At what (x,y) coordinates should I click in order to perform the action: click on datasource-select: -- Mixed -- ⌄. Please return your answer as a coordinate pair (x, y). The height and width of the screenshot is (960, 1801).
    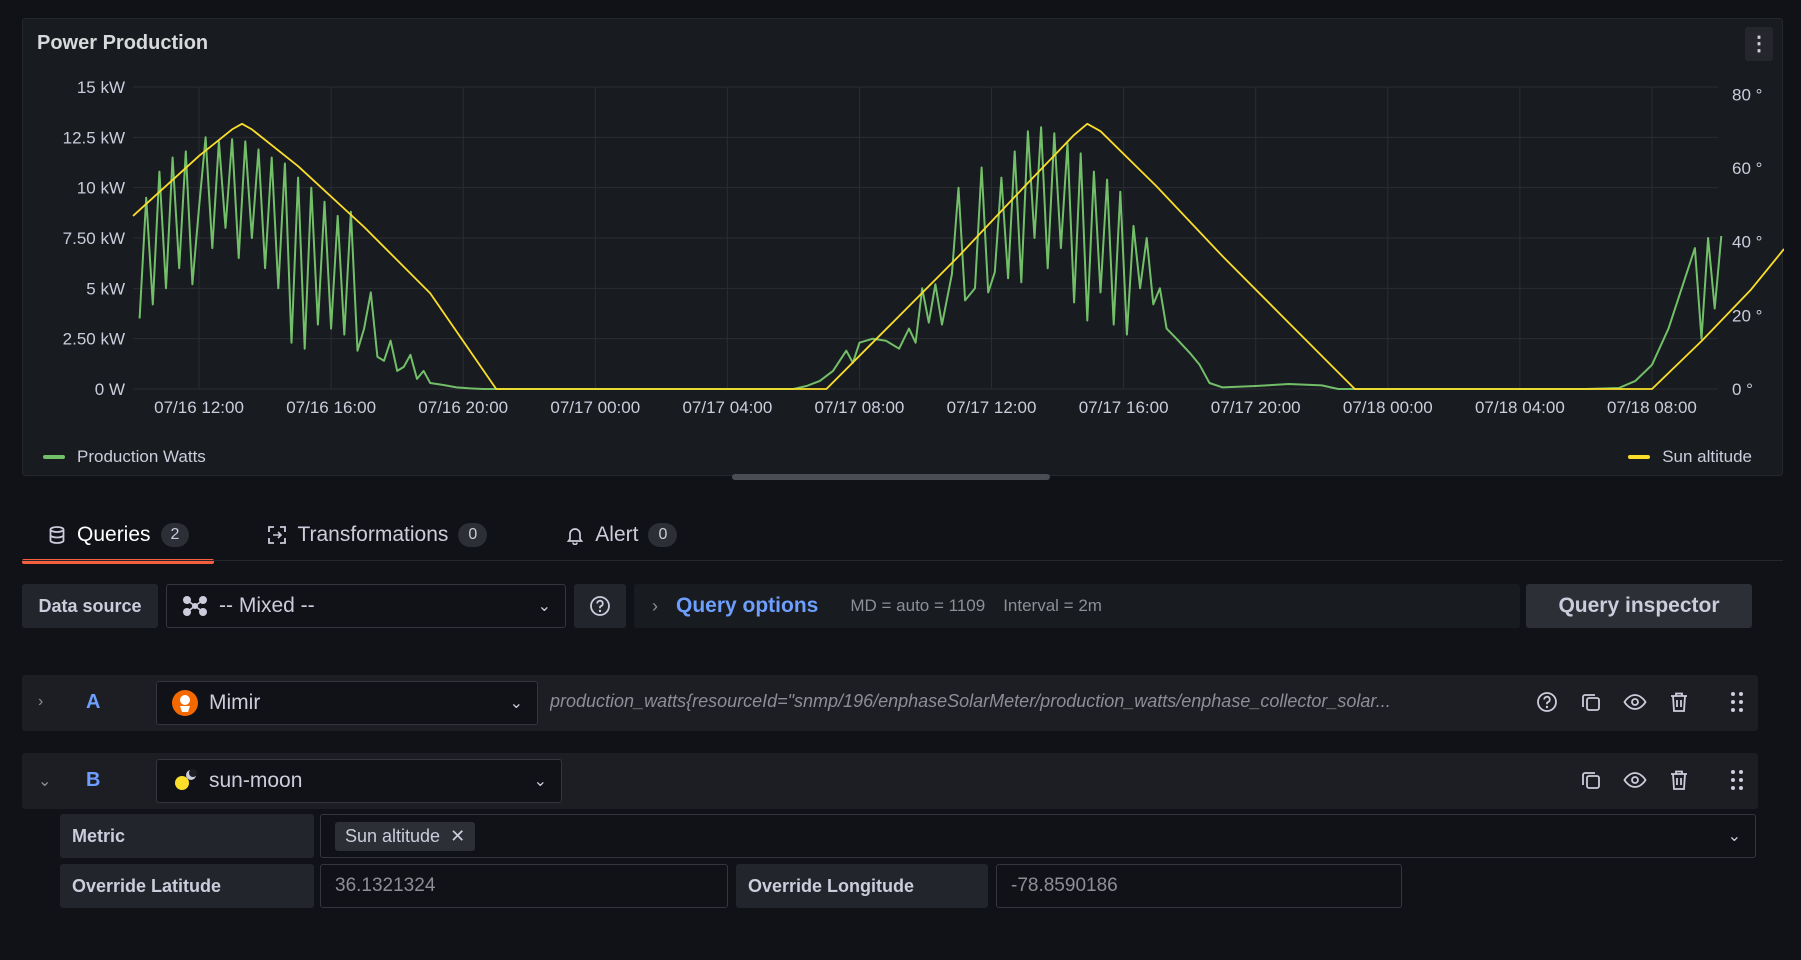
    Looking at the image, I should click on (366, 606).